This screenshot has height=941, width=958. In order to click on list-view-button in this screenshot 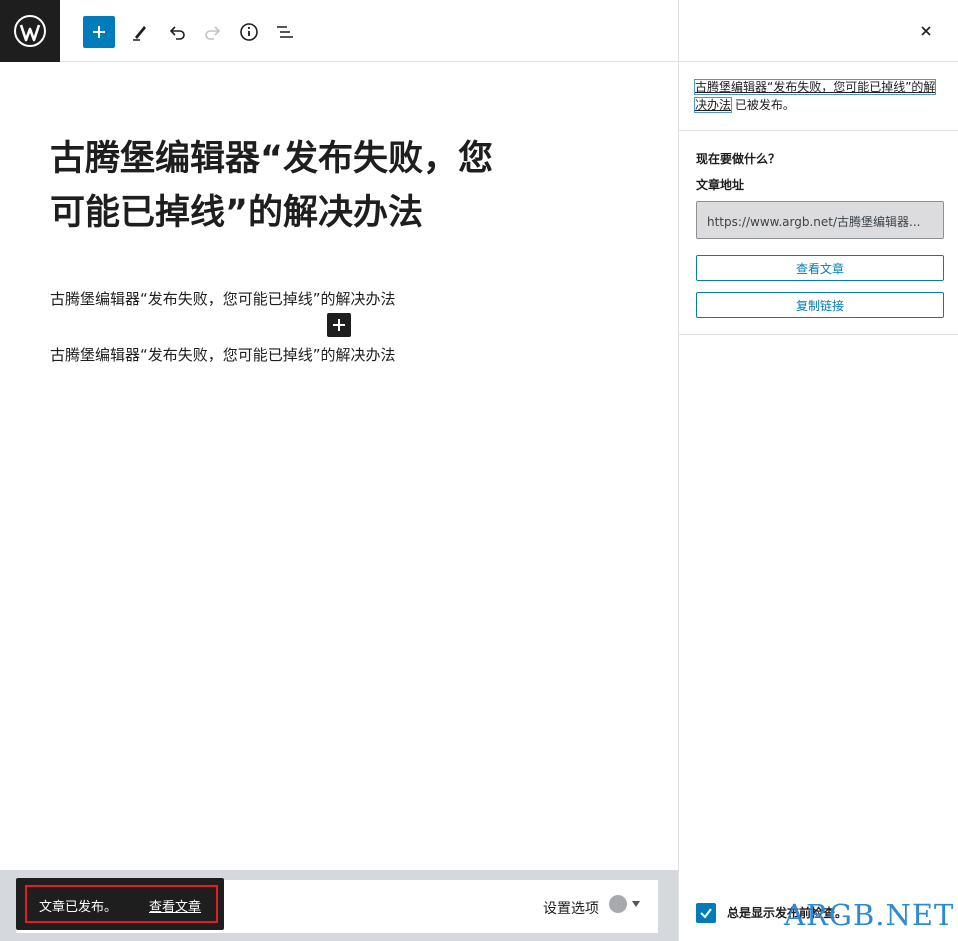, I will do `click(285, 32)`.